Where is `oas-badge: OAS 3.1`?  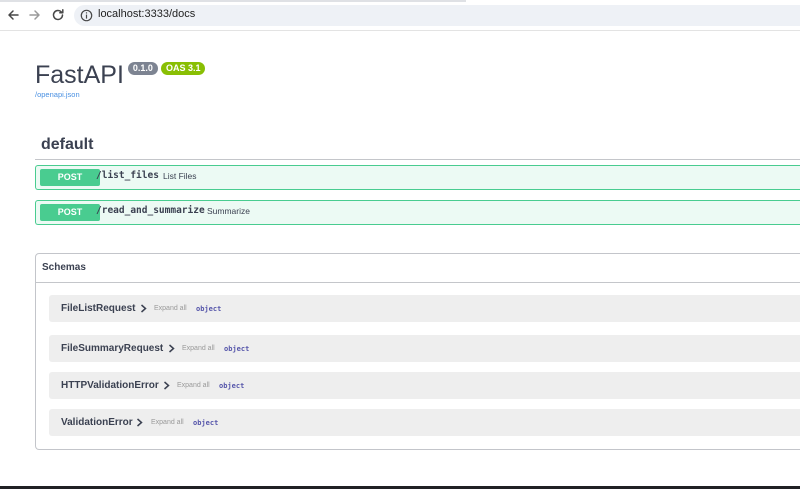 oas-badge: OAS 3.1 is located at coordinates (183, 68).